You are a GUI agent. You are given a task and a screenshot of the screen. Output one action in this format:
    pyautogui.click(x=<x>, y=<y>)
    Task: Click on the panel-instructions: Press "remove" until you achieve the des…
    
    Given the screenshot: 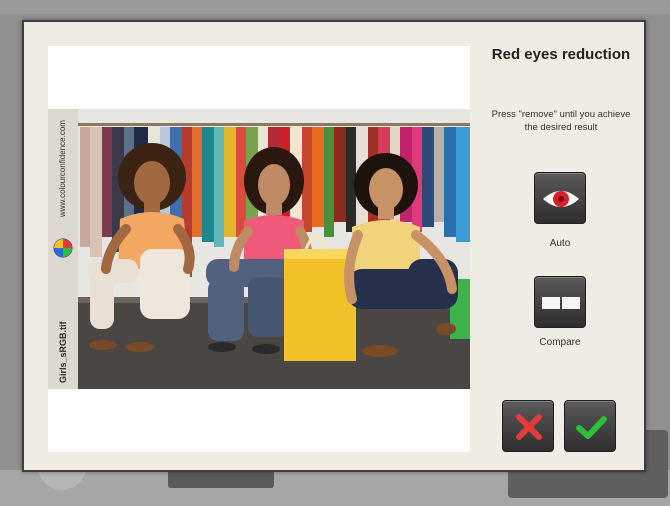 What is the action you would take?
    pyautogui.click(x=561, y=121)
    